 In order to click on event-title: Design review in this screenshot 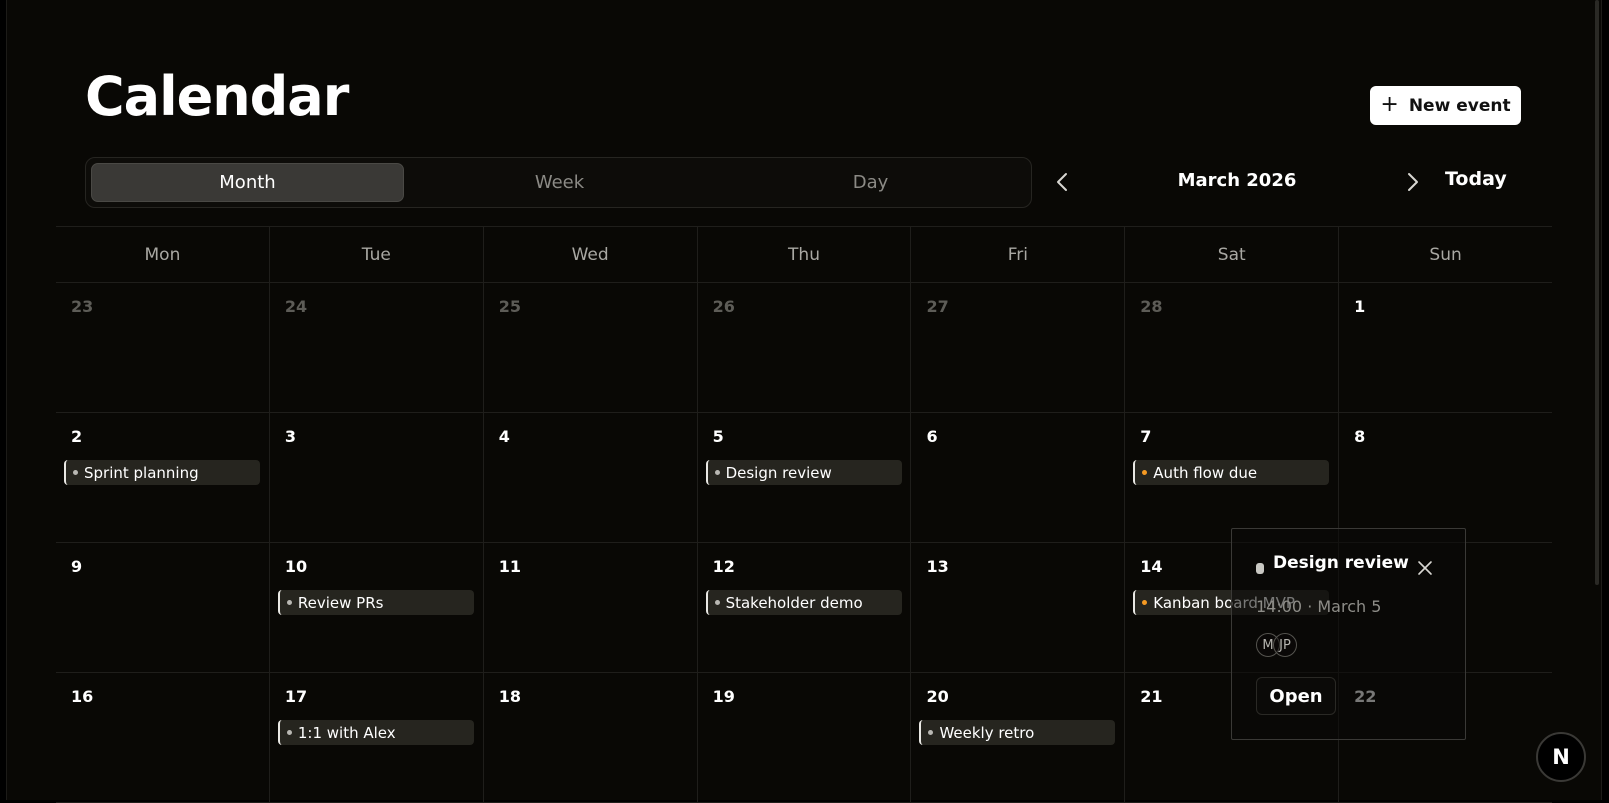, I will do `click(778, 472)`.